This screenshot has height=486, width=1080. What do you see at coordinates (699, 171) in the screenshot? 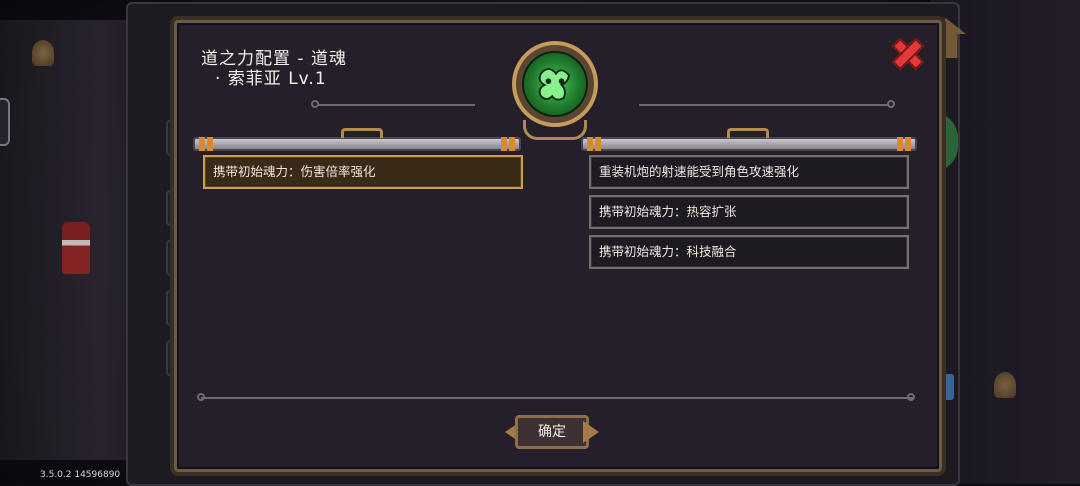
I see `skill-option-label: 重装机炮的射速能受到角色攻速强化` at bounding box center [699, 171].